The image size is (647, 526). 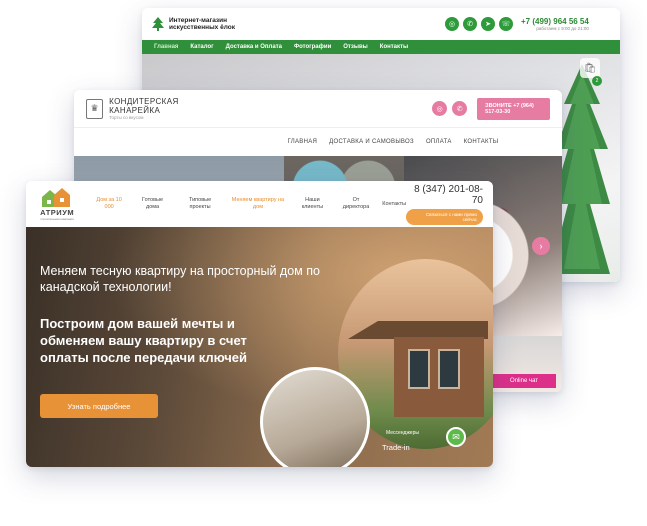 I want to click on cake-social: ◎ ✆, so click(x=450, y=108).